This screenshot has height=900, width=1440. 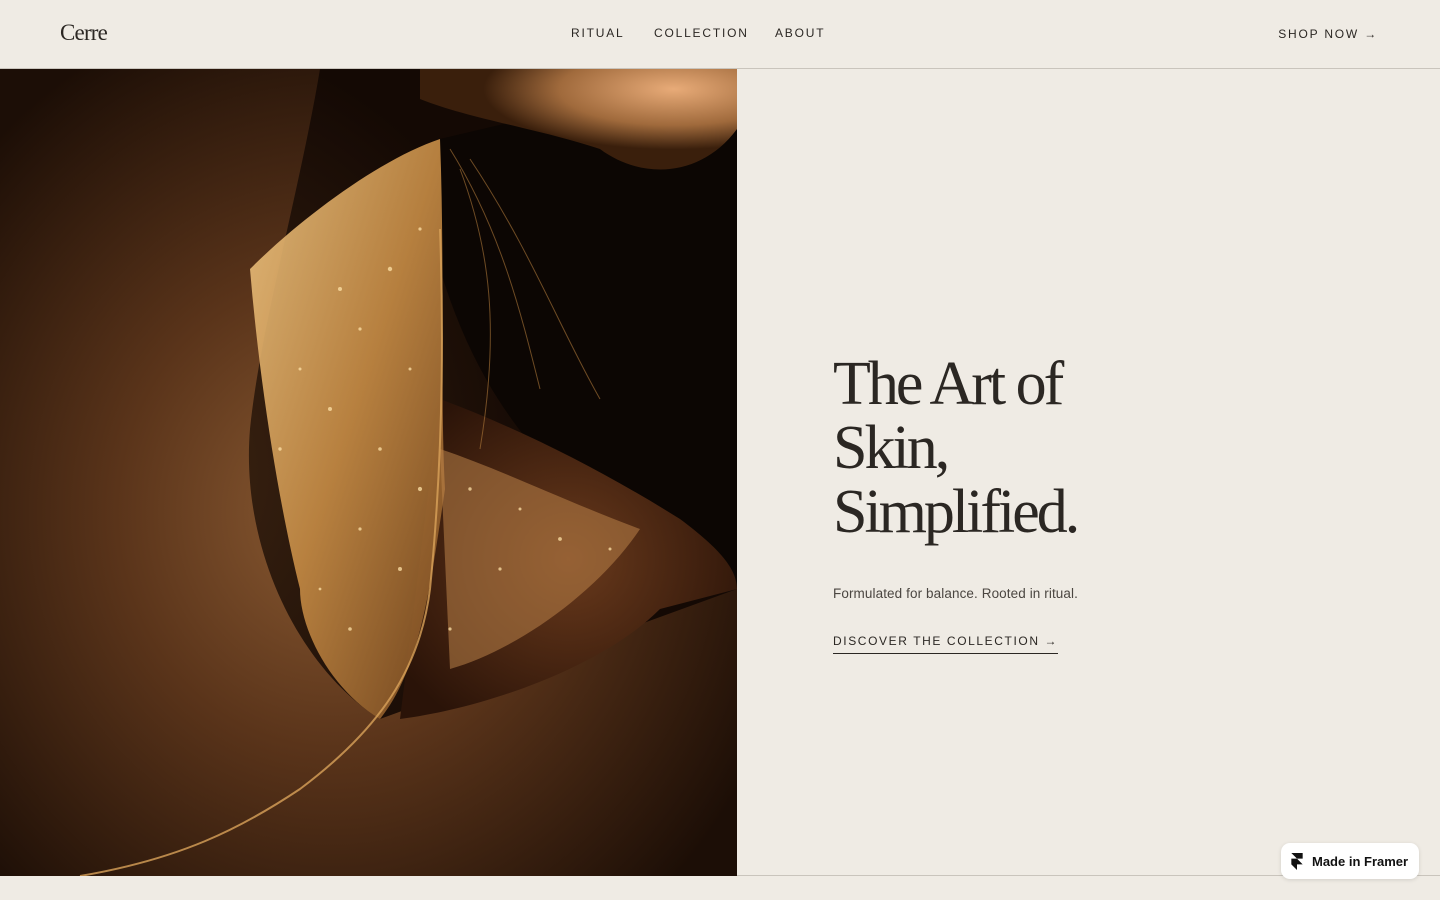 I want to click on nav-item-ritual: RITUAL, so click(x=597, y=33).